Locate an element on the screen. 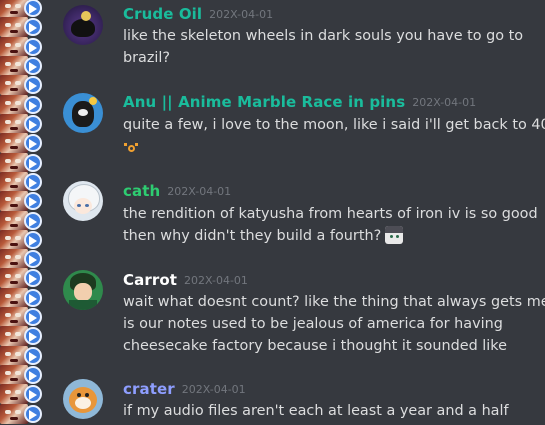  username: crater is located at coordinates (149, 389).